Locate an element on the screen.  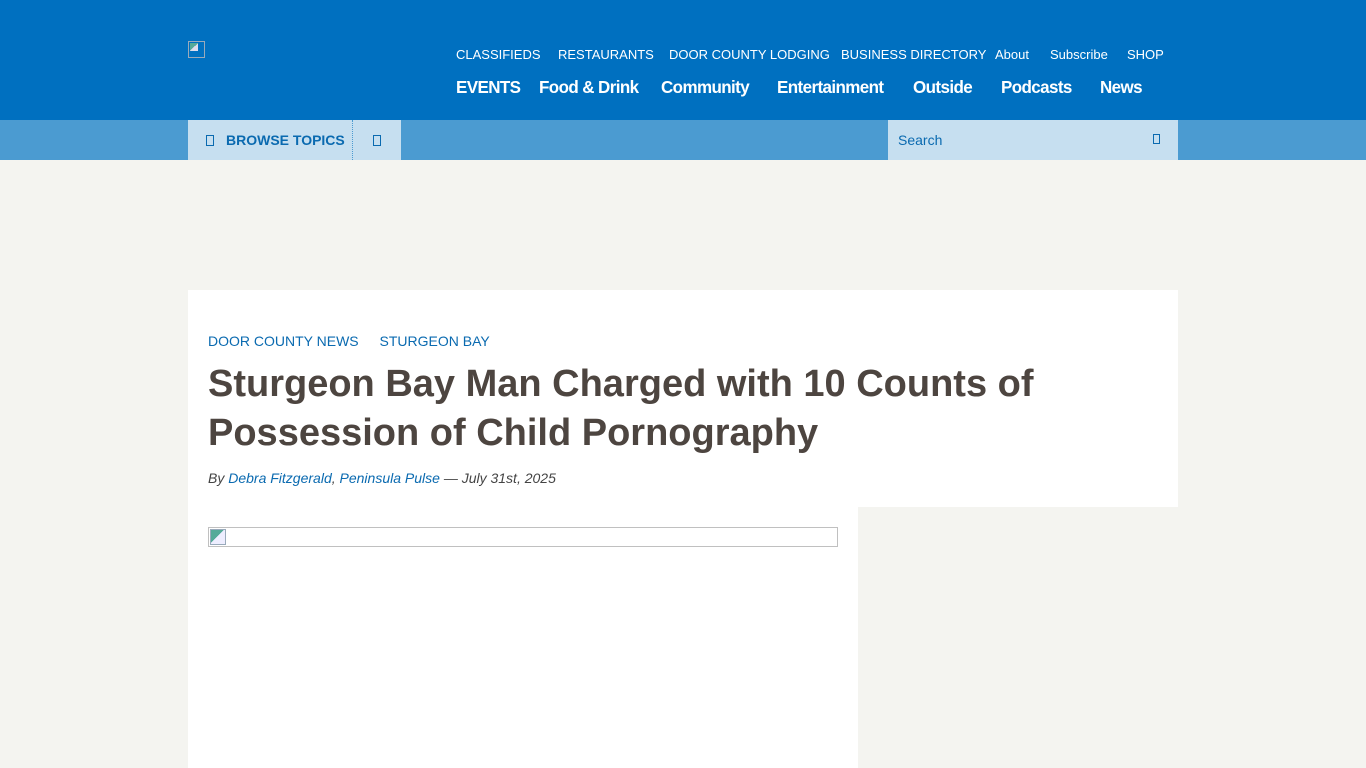
topics-search-bar: BROWSE TOPICS is located at coordinates (683, 140).